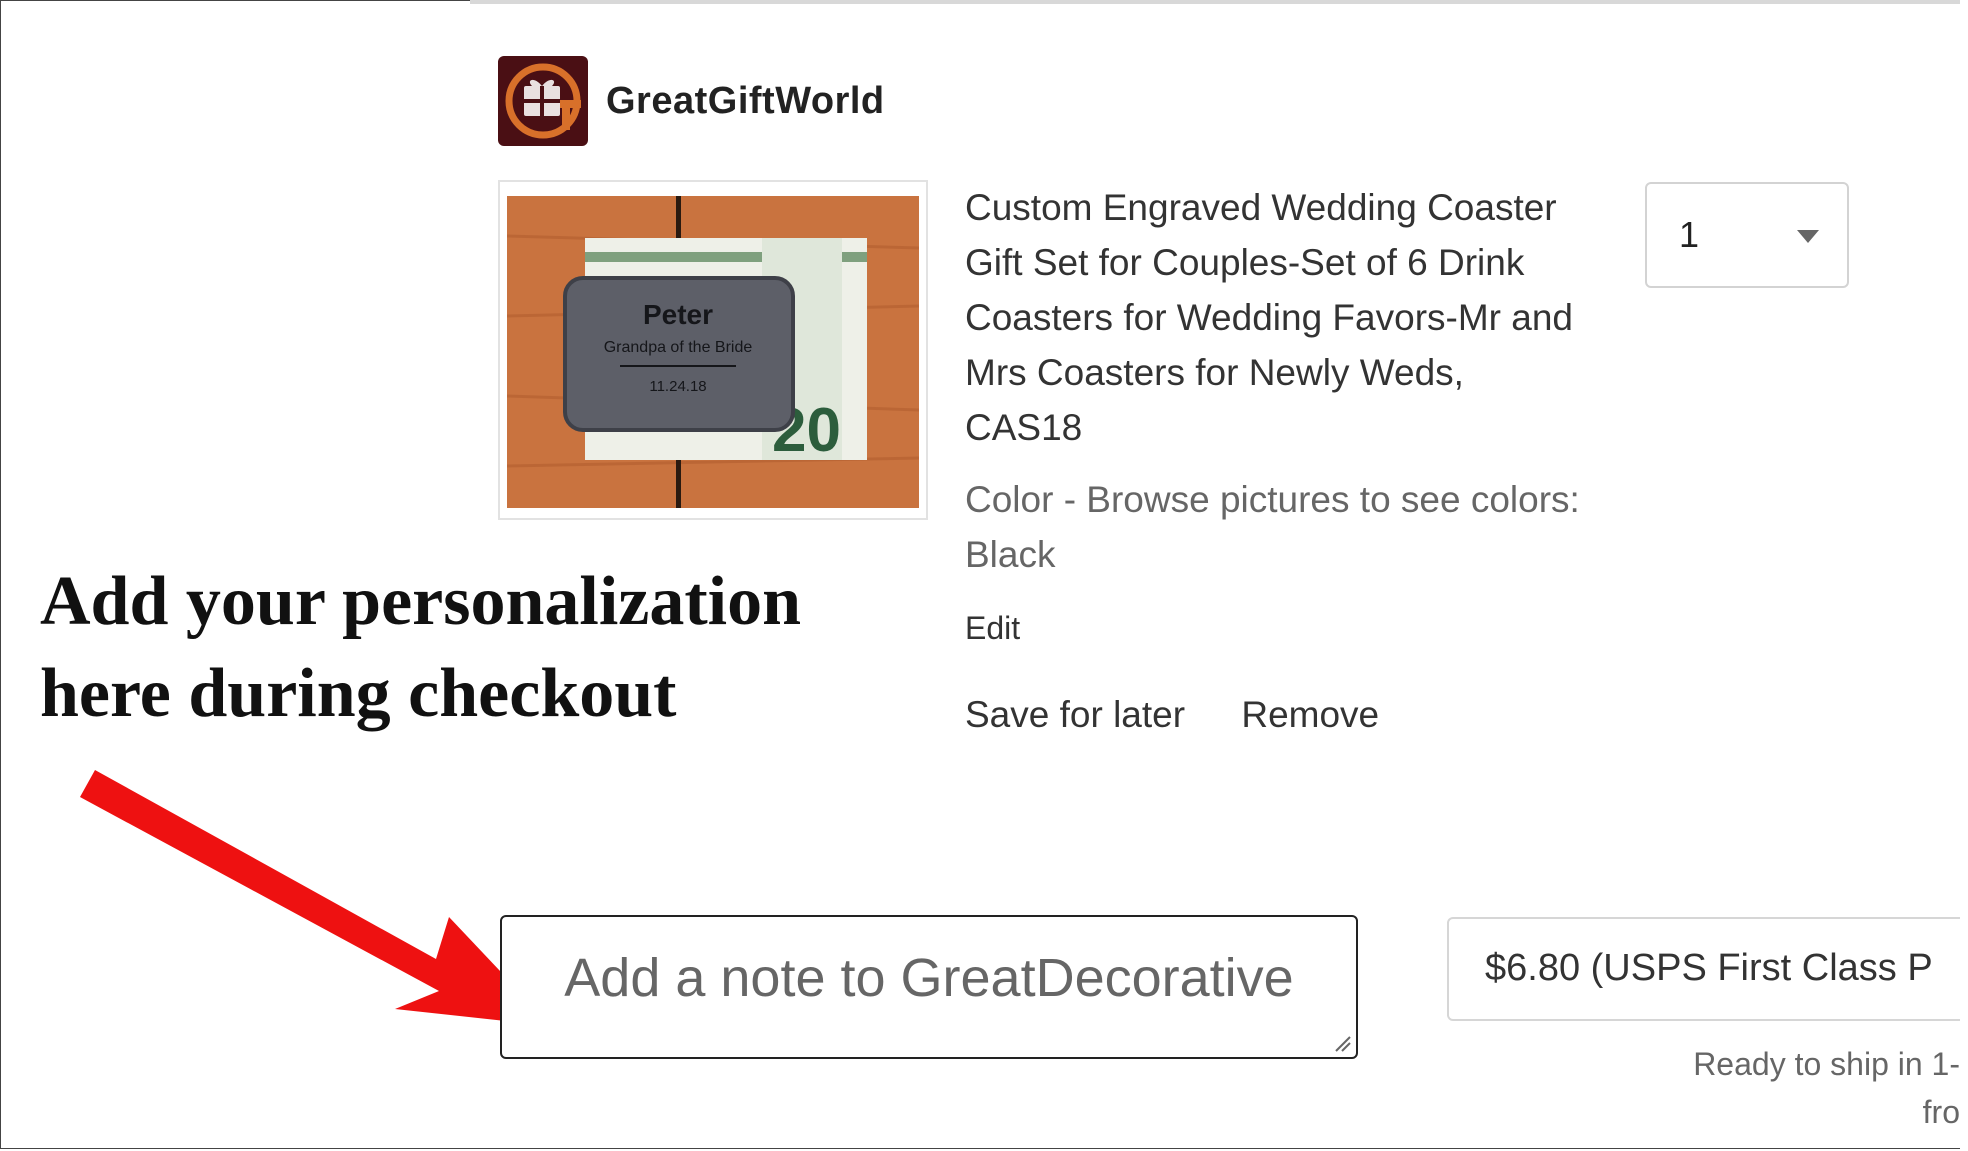 This screenshot has width=1968, height=1151. I want to click on resize-grip-icon, so click(1341, 1042).